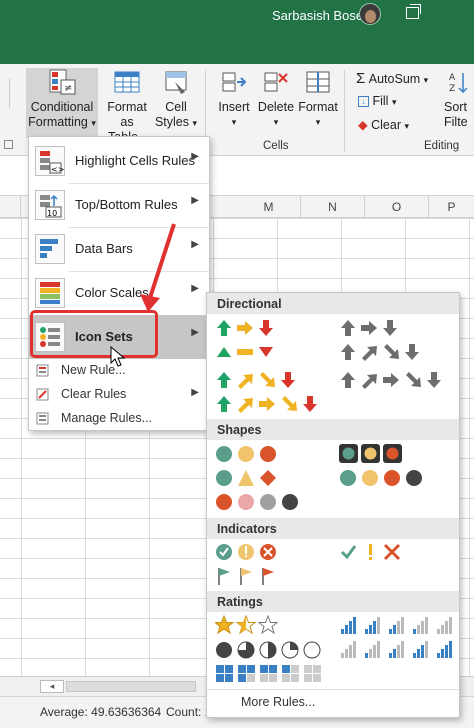  I want to click on icon-set-3-triangles, so click(255, 352).